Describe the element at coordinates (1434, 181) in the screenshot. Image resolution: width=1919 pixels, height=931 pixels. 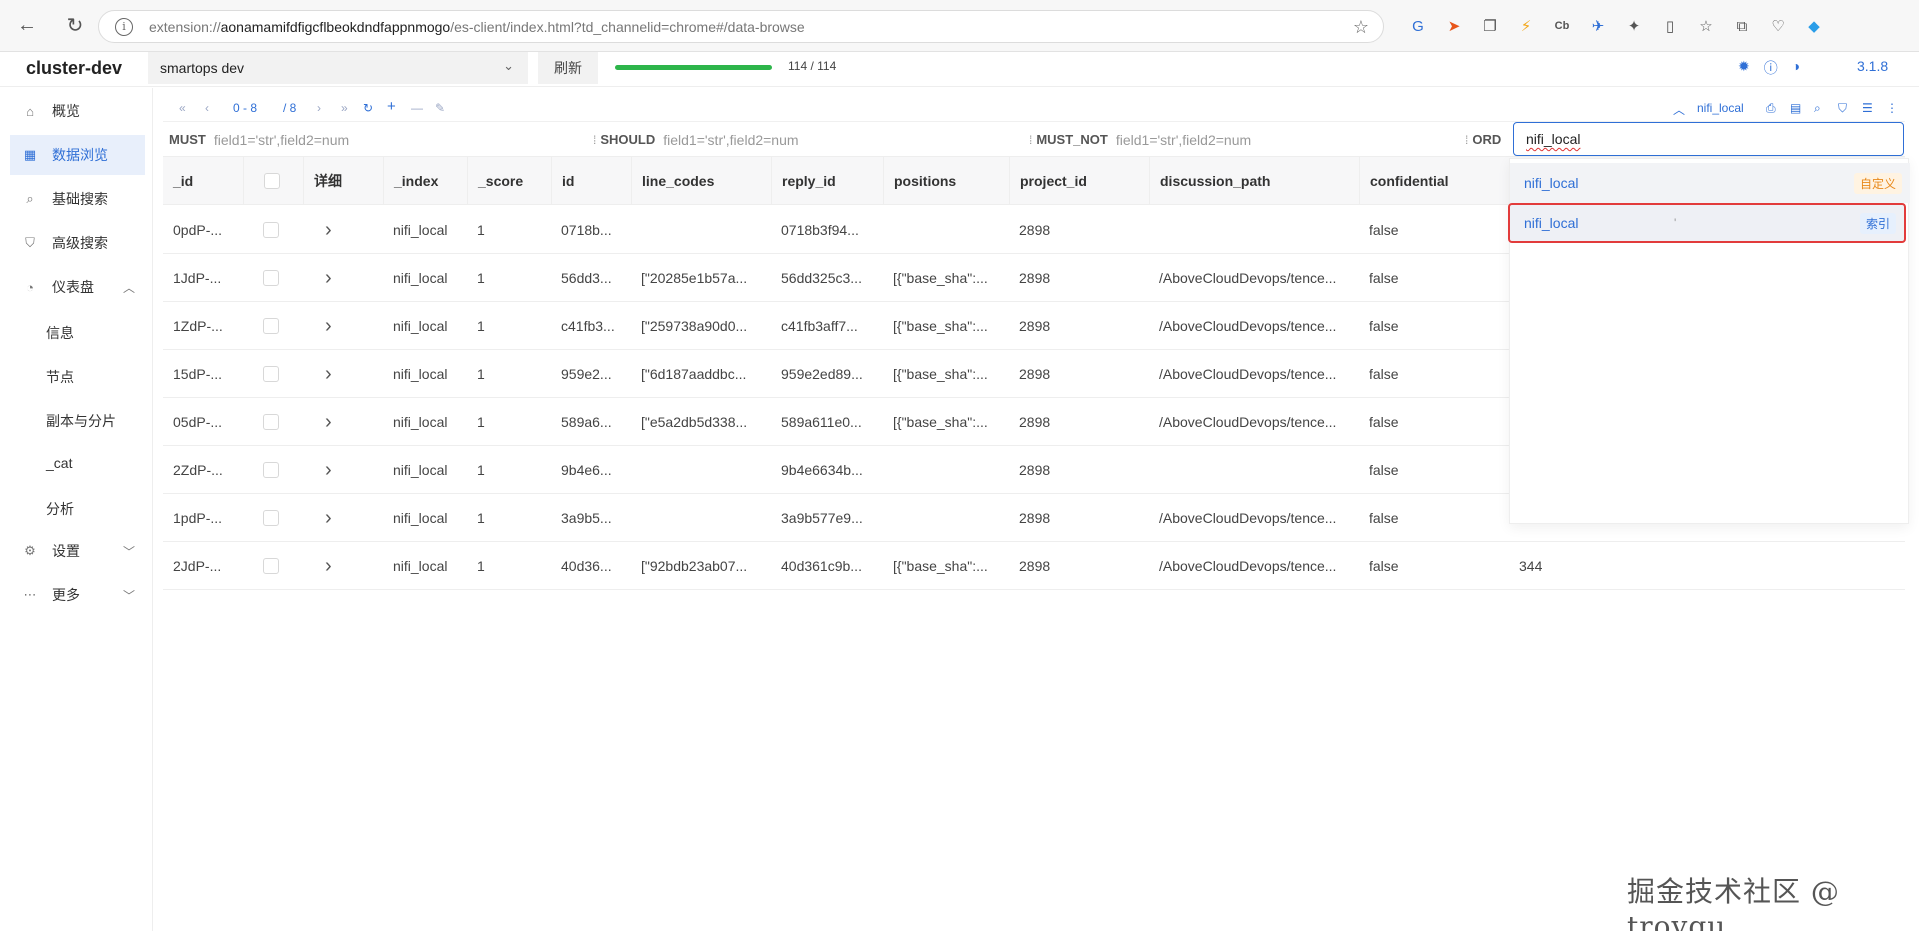
I see `column-header: confidential` at that location.